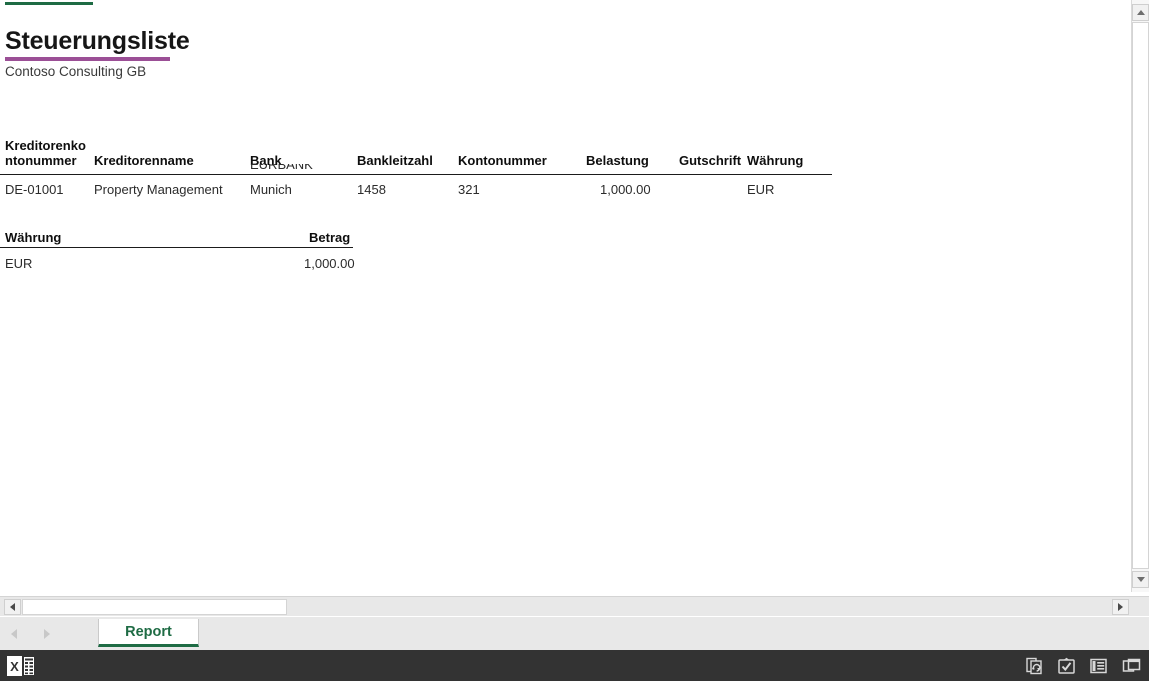  Describe the element at coordinates (617, 160) in the screenshot. I see `column-header-belastung: Belastung` at that location.